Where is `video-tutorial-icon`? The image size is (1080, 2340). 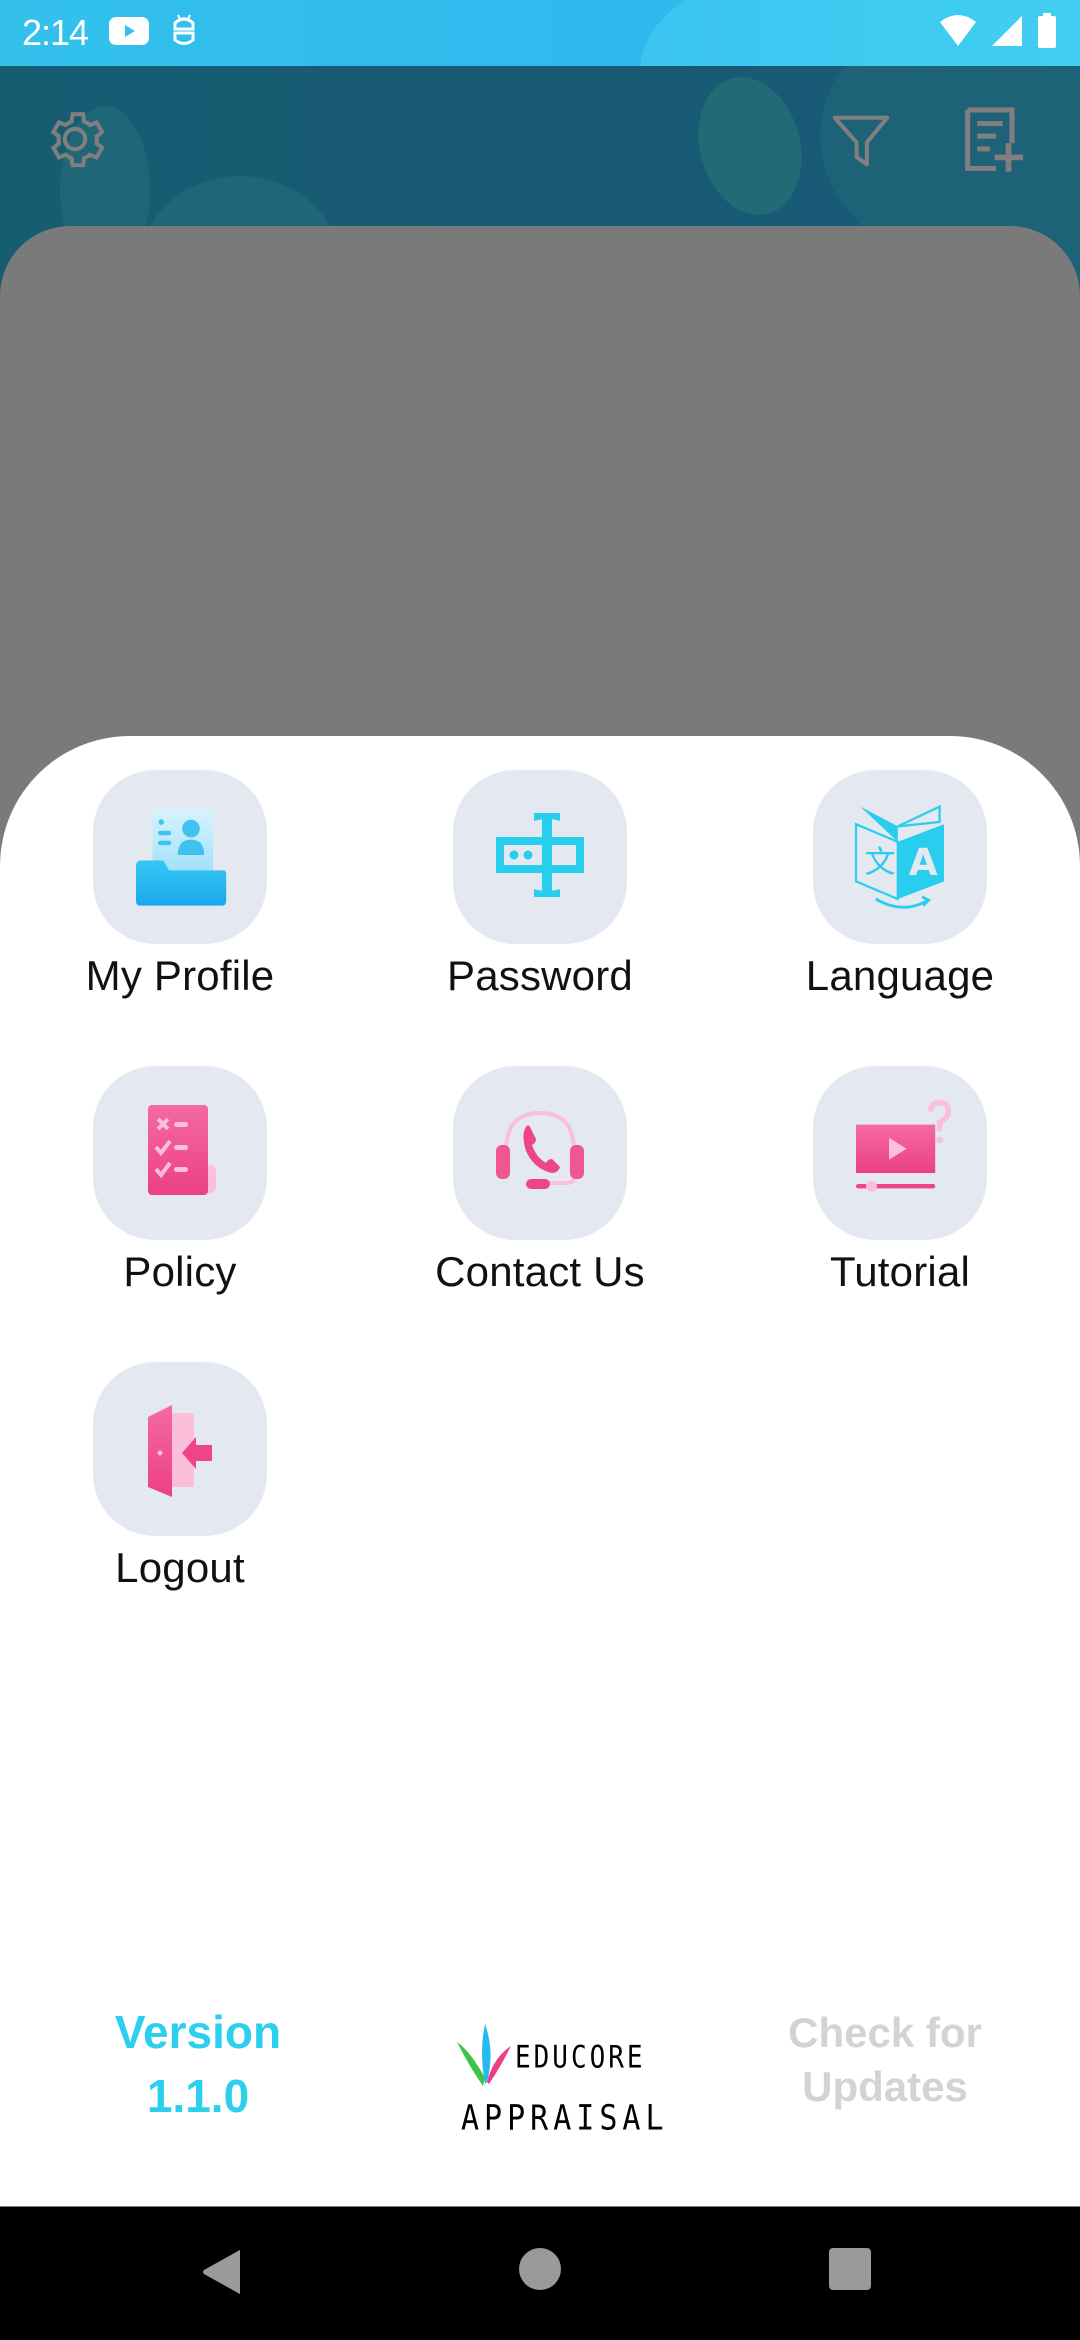 video-tutorial-icon is located at coordinates (900, 1153).